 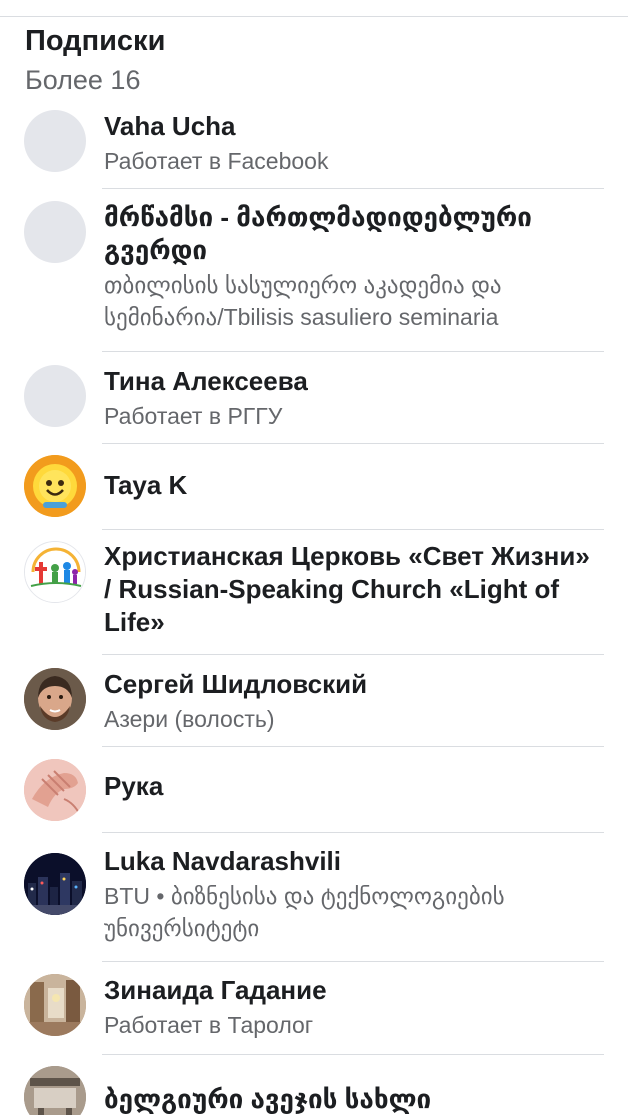 I want to click on section-header: Подписки Более 16, so click(x=95, y=60).